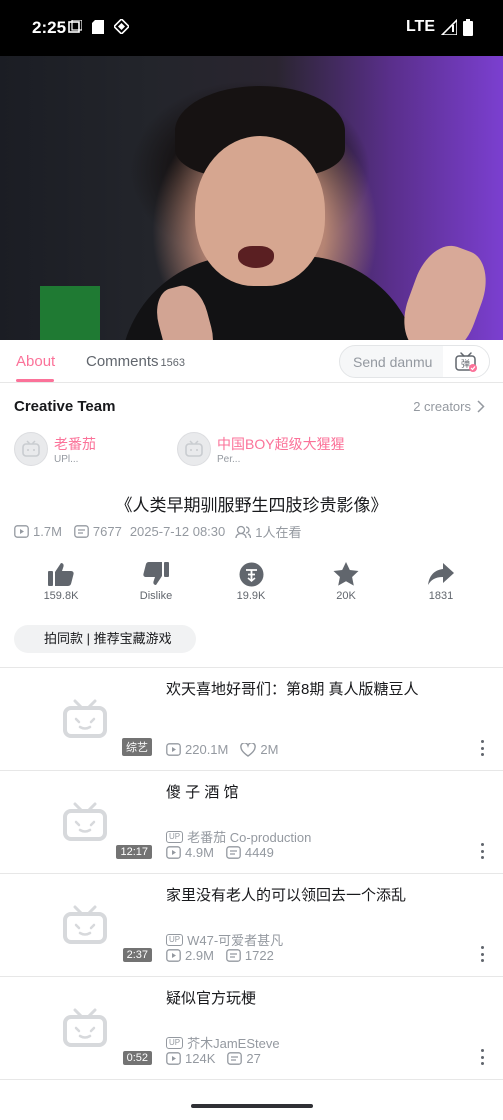 This screenshot has height=1120, width=503. What do you see at coordinates (235, 940) in the screenshot?
I see `uploader-name: W47-可爱者甚凡` at bounding box center [235, 940].